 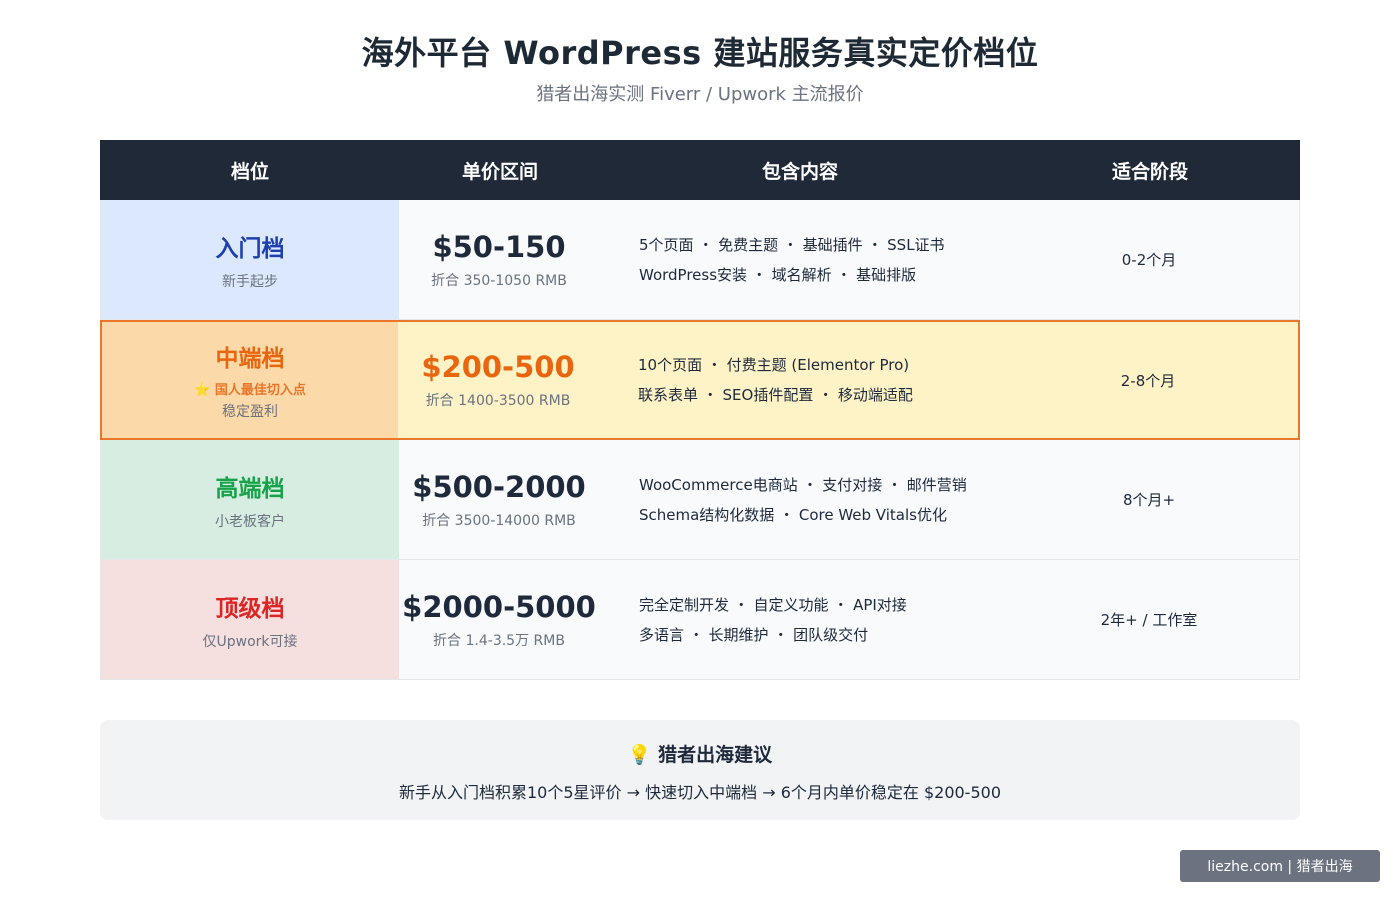 I want to click on content-line: WordPress安装 ・ 域名解析 ・ 基础排版, so click(x=778, y=274).